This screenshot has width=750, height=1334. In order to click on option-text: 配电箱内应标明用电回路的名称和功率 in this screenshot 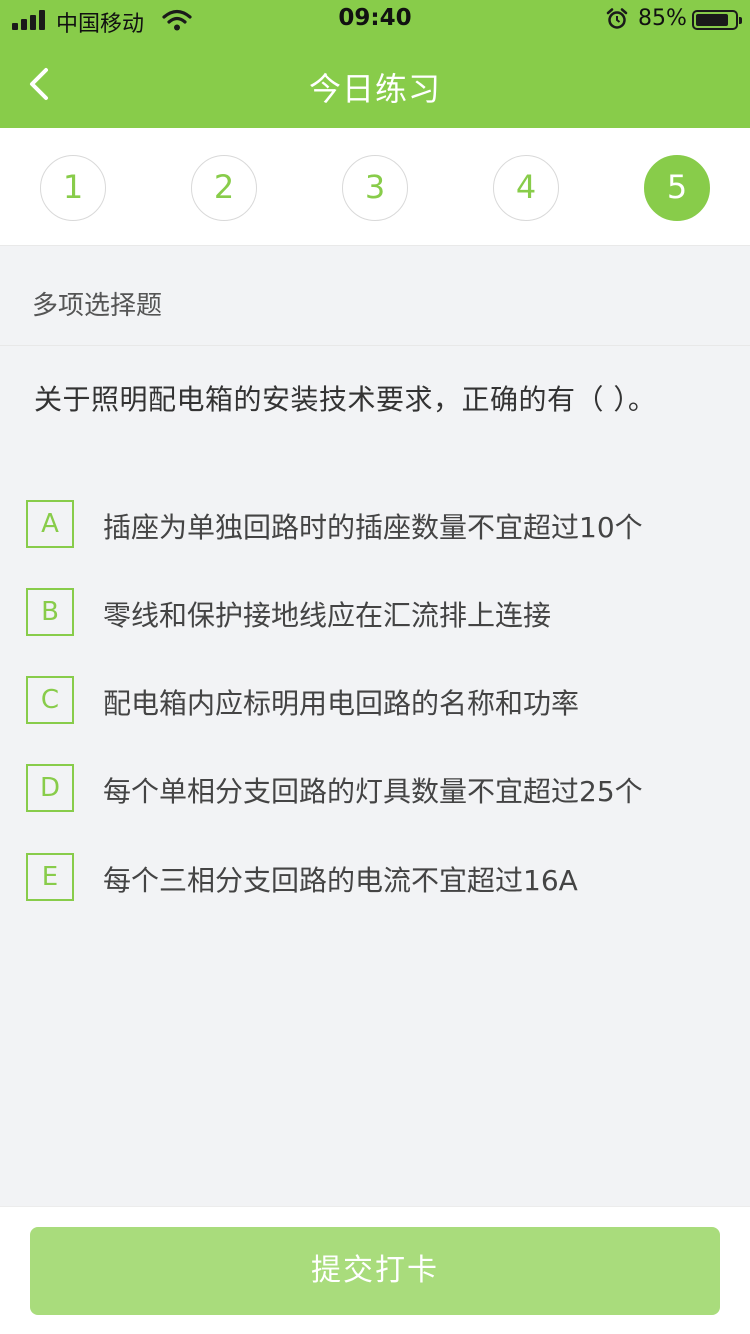, I will do `click(341, 703)`.